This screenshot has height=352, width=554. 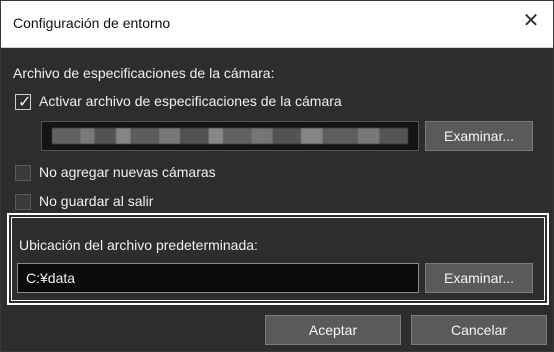 What do you see at coordinates (138, 245) in the screenshot?
I see `default-location-heading: Ubicación del archivo predeterminada:` at bounding box center [138, 245].